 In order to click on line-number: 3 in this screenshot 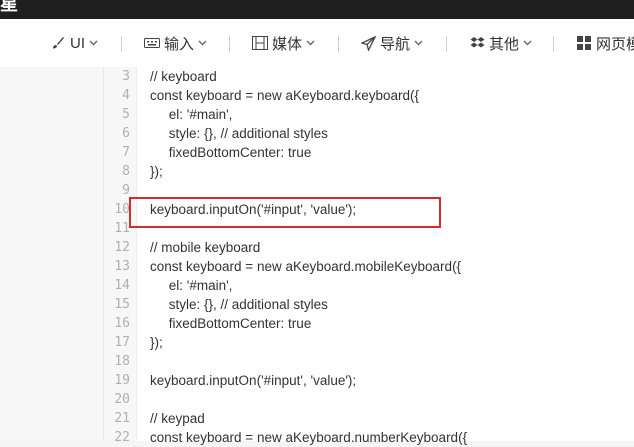, I will do `click(126, 76)`.